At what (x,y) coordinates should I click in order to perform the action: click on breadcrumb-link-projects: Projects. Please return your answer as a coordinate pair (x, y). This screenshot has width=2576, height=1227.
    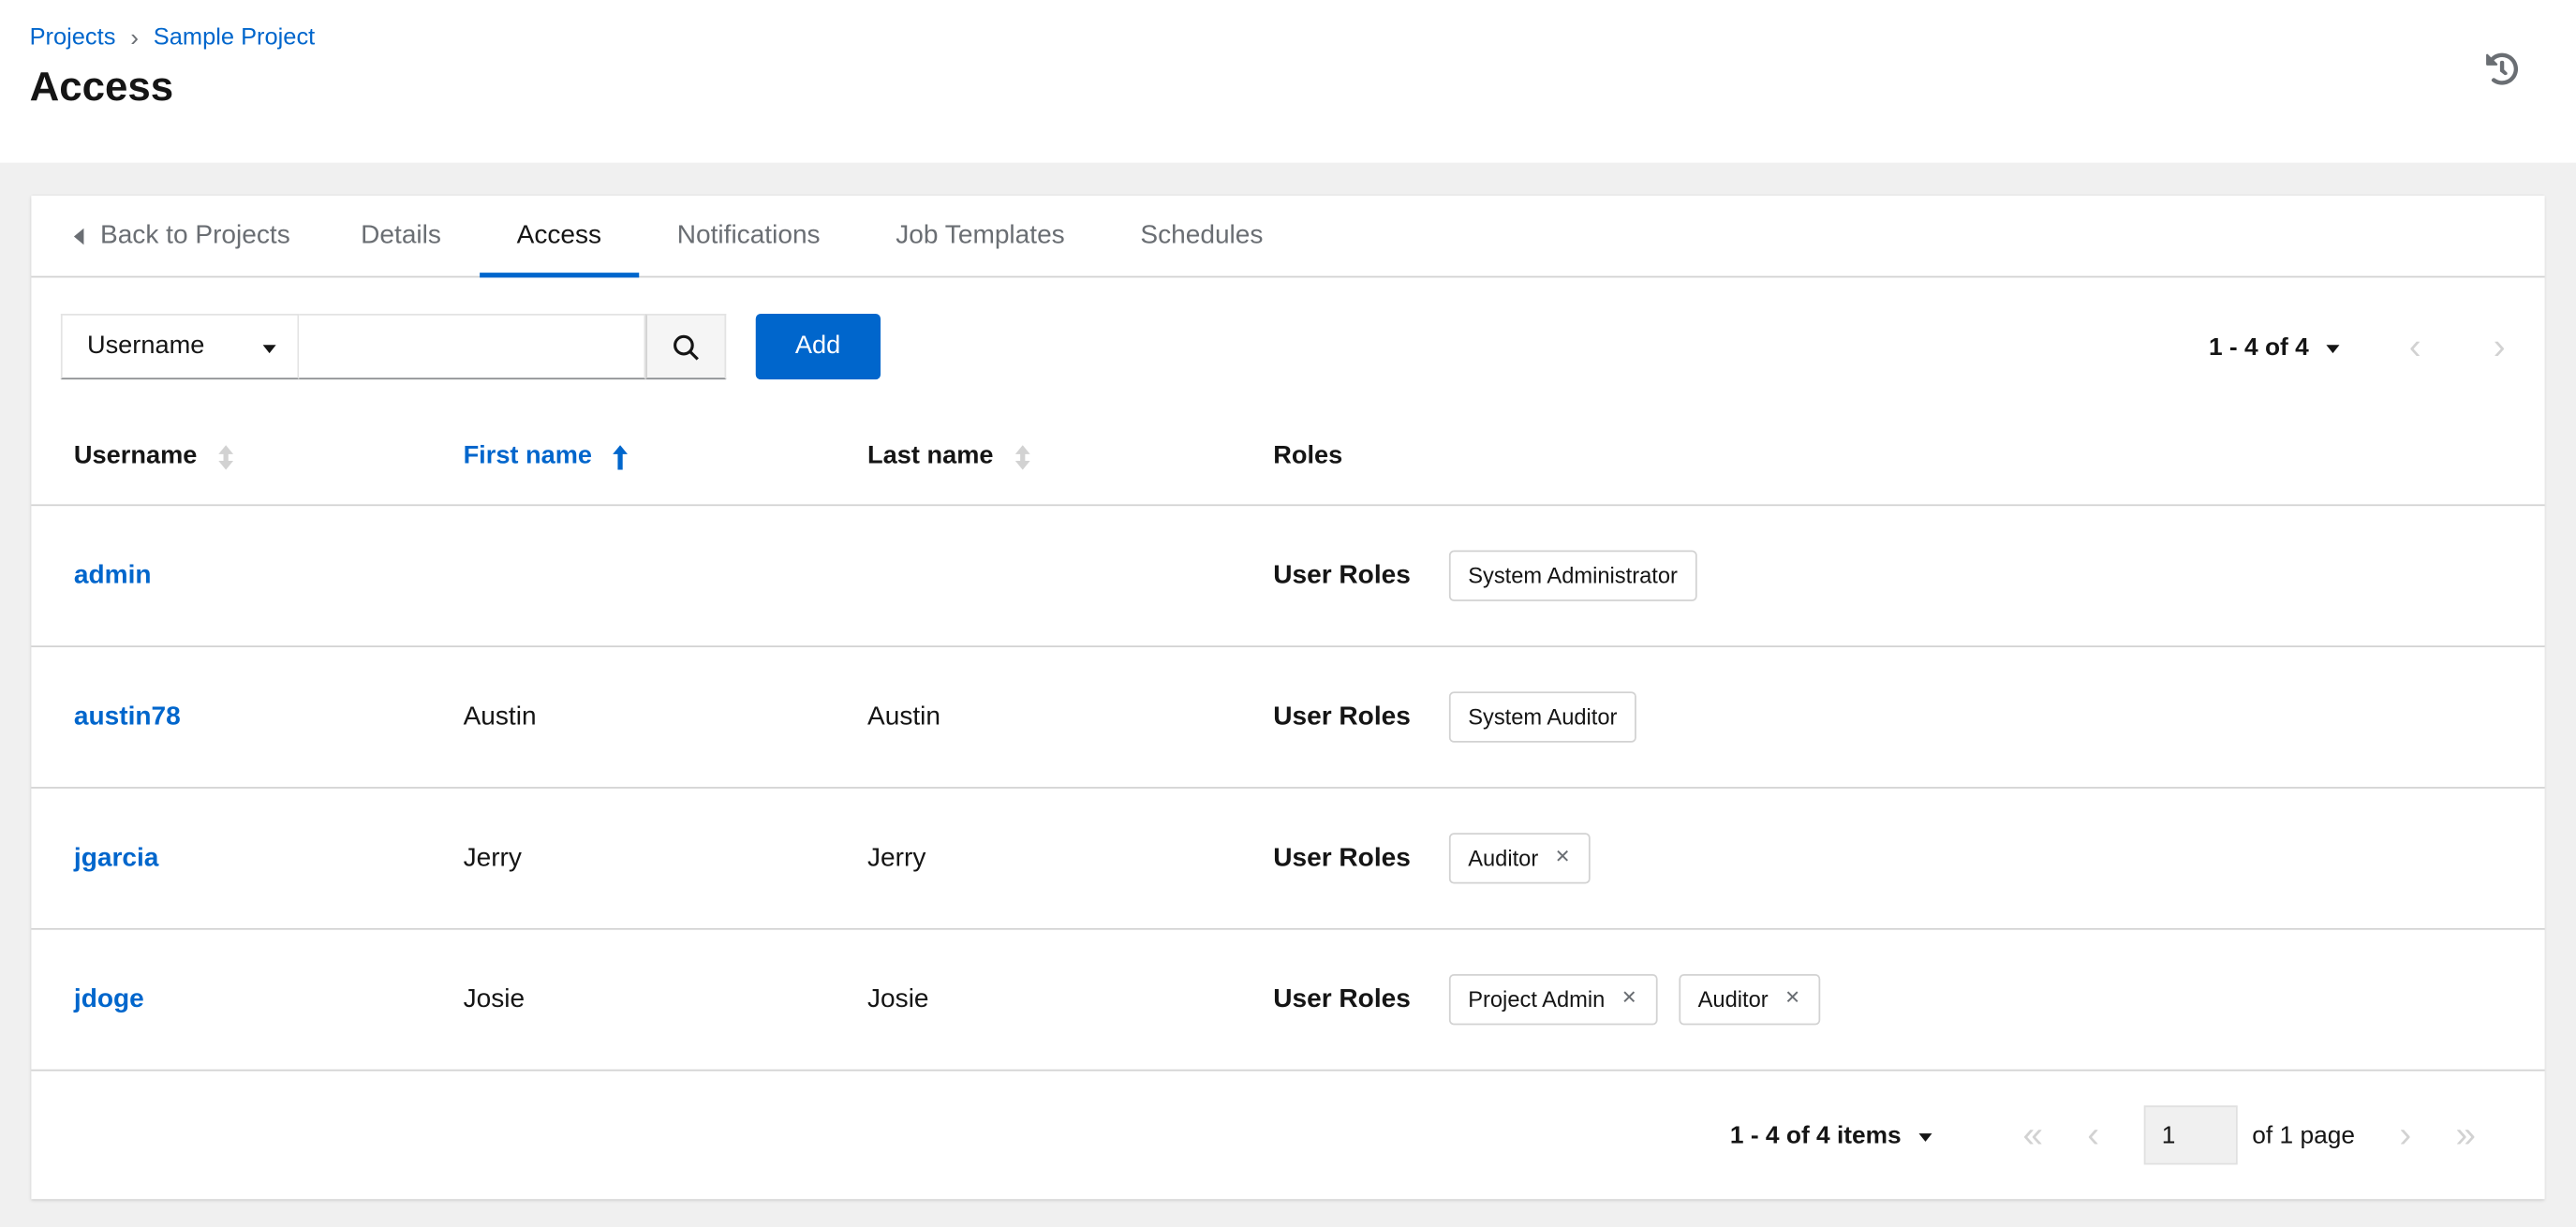
    Looking at the image, I should click on (73, 37).